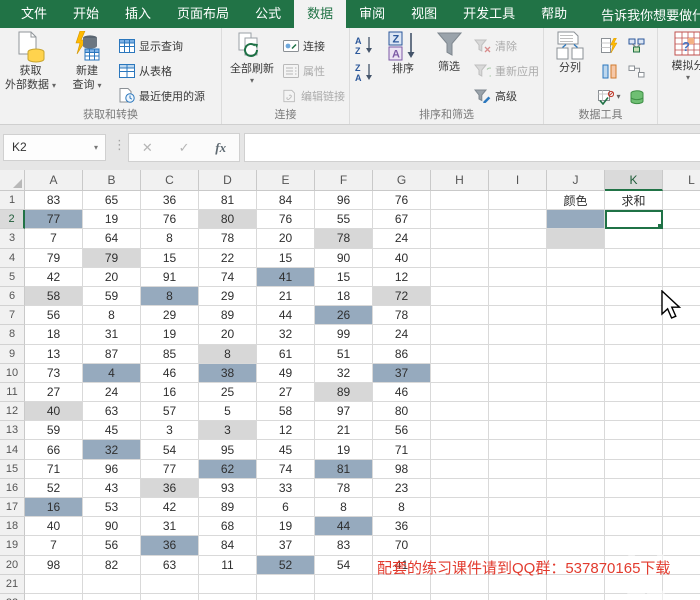 The image size is (700, 600). Describe the element at coordinates (344, 354) in the screenshot. I see `cell-F9: 51` at that location.